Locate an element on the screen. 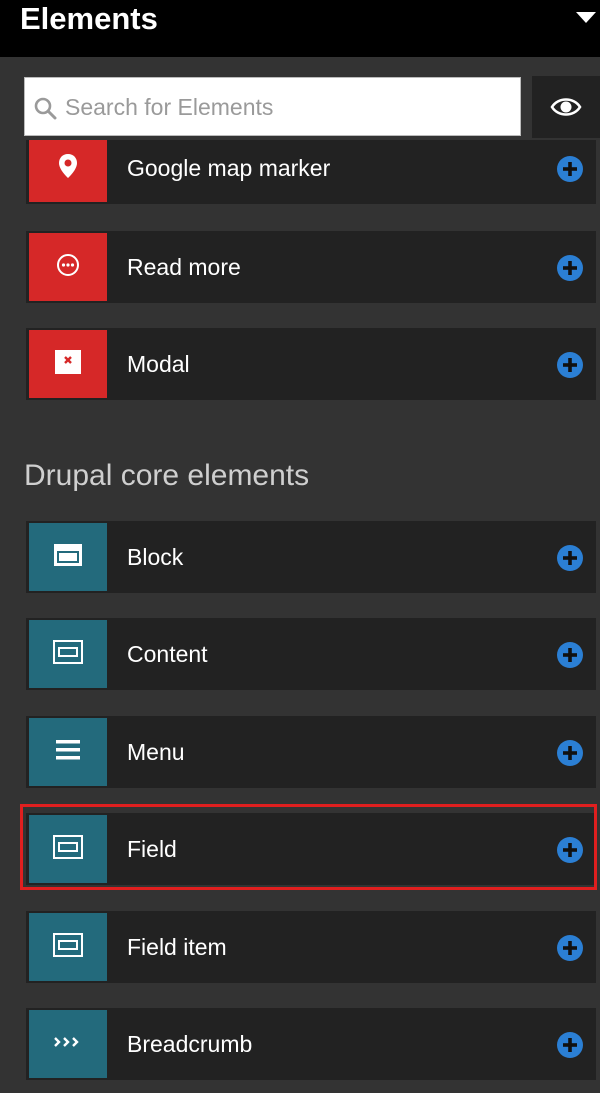 Image resolution: width=600 pixels, height=1093 pixels. field-item-icon is located at coordinates (68, 947).